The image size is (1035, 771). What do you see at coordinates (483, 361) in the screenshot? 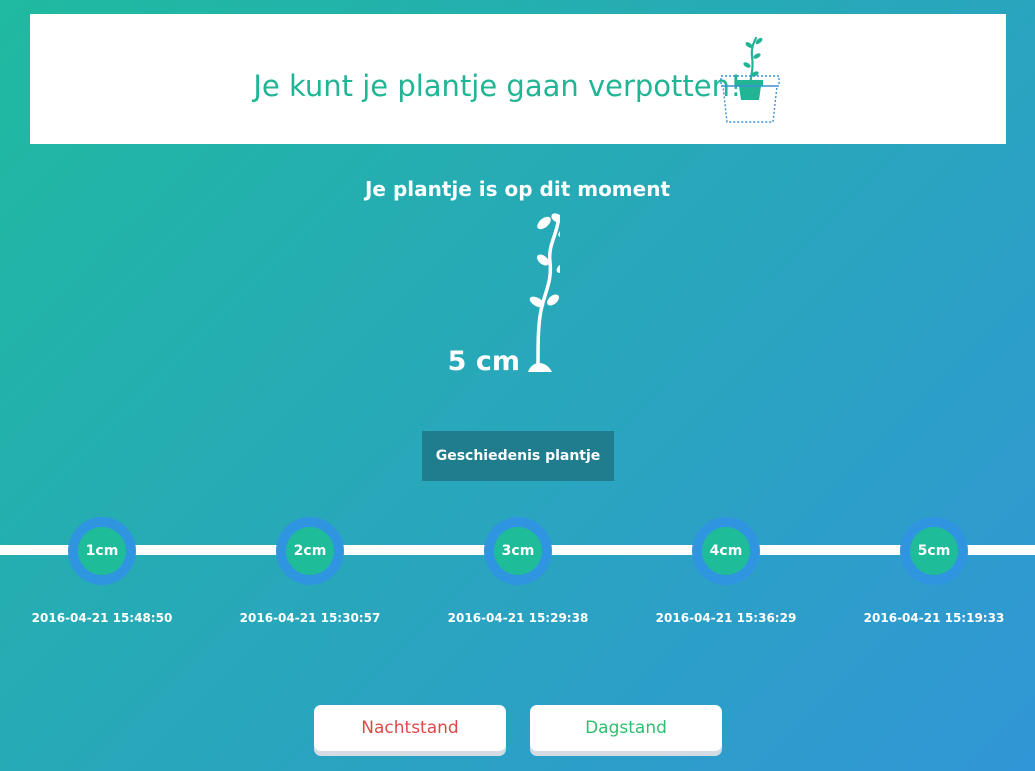
I see `current-size: 5 cm` at bounding box center [483, 361].